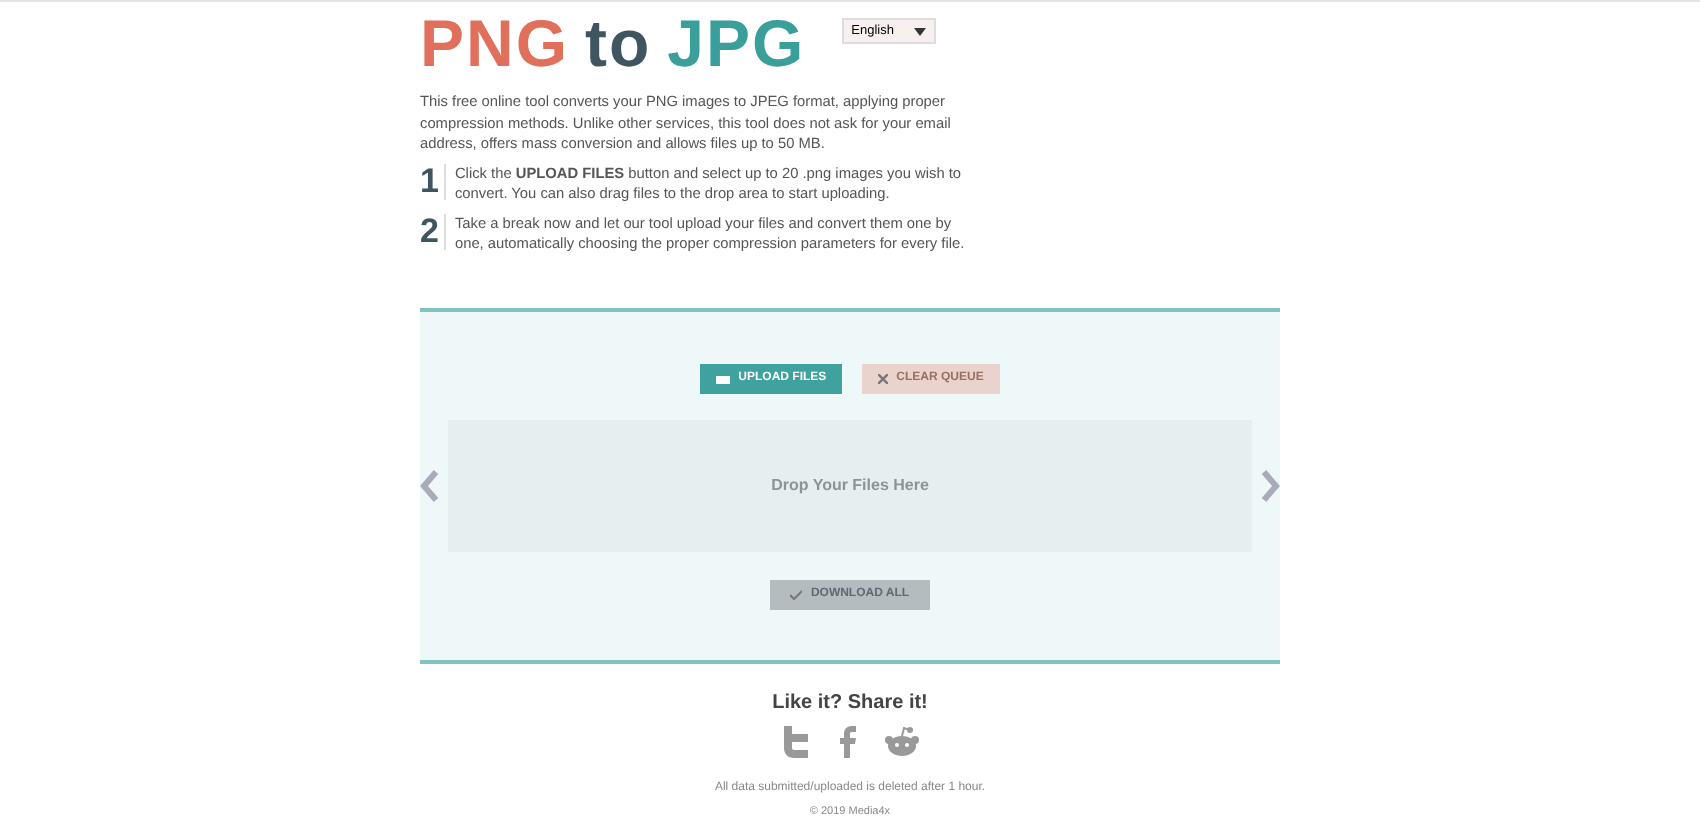 The image size is (1700, 832). I want to click on chevron-right-icon, so click(1270, 485).